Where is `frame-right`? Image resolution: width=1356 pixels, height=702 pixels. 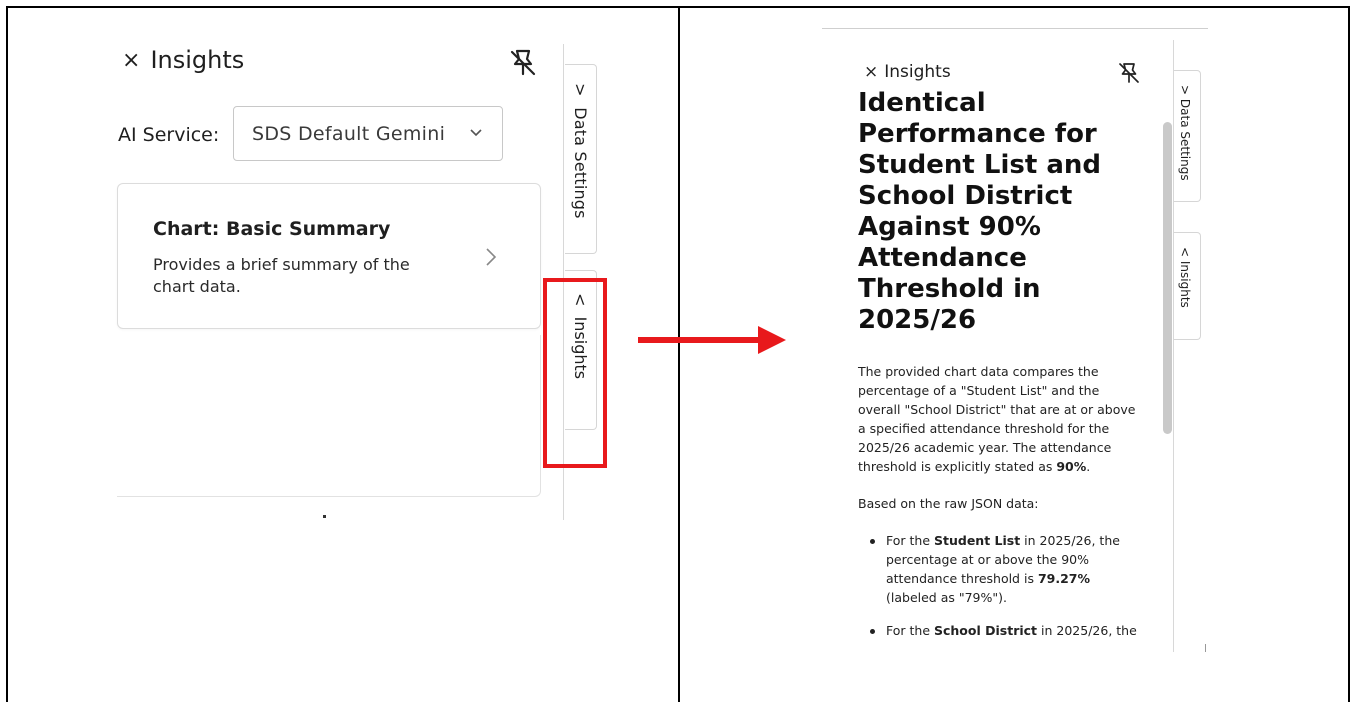
frame-right is located at coordinates (1349, 354).